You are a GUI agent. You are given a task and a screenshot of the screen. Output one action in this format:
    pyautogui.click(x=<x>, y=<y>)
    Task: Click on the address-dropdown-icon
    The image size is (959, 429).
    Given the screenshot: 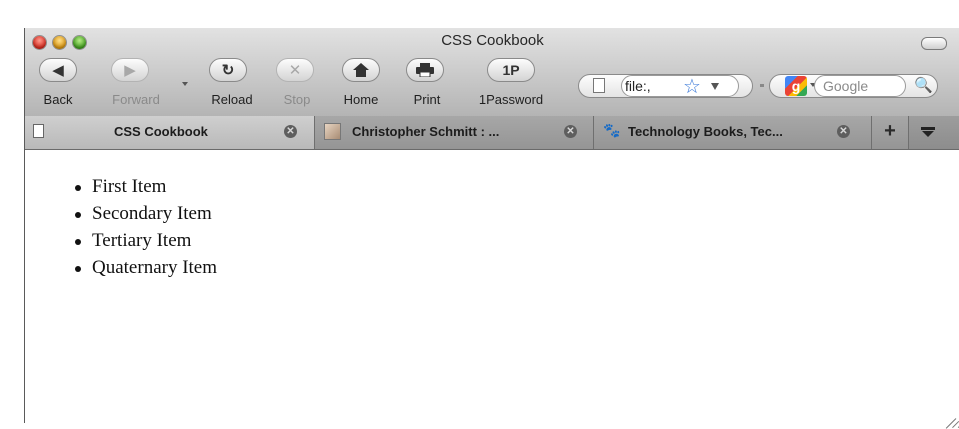 What is the action you would take?
    pyautogui.click(x=715, y=86)
    